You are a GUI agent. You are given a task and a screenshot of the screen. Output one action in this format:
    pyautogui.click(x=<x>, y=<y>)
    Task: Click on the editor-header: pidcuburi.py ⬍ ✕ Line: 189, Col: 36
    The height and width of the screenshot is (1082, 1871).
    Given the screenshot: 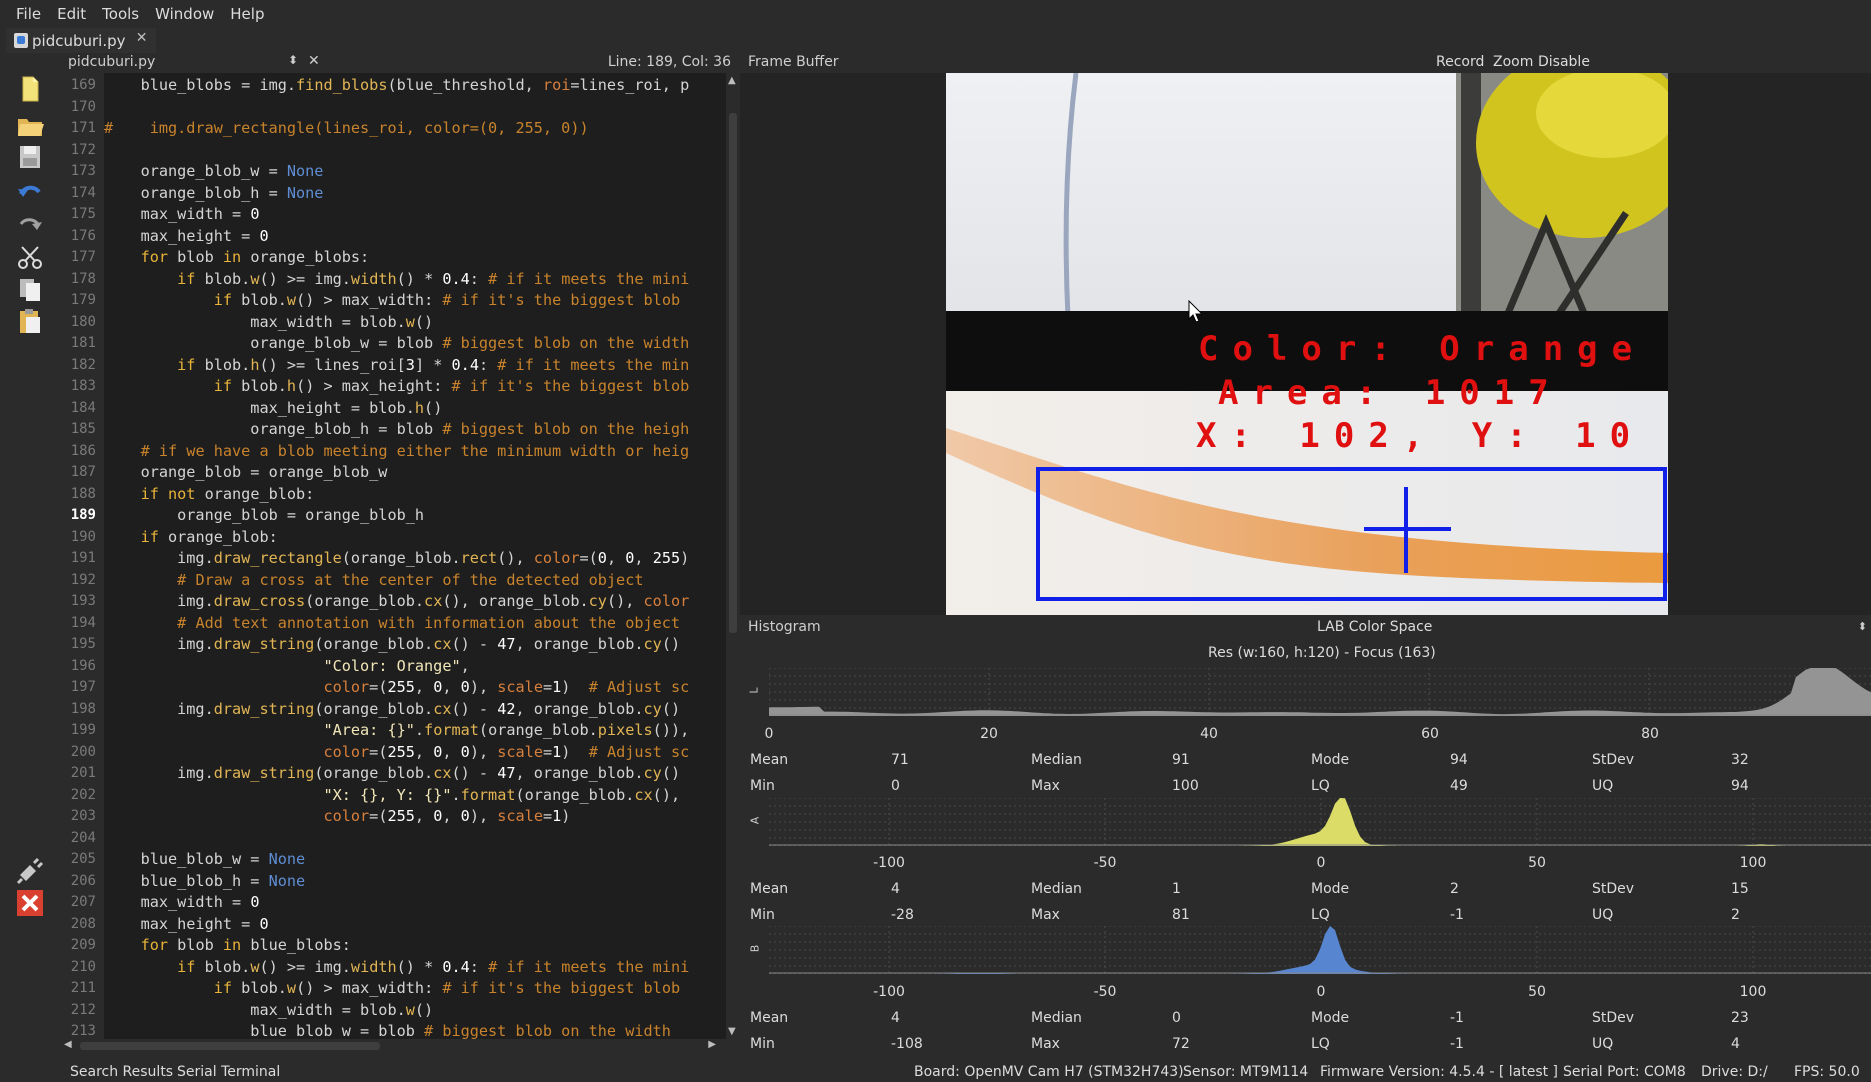 What is the action you would take?
    pyautogui.click(x=397, y=63)
    